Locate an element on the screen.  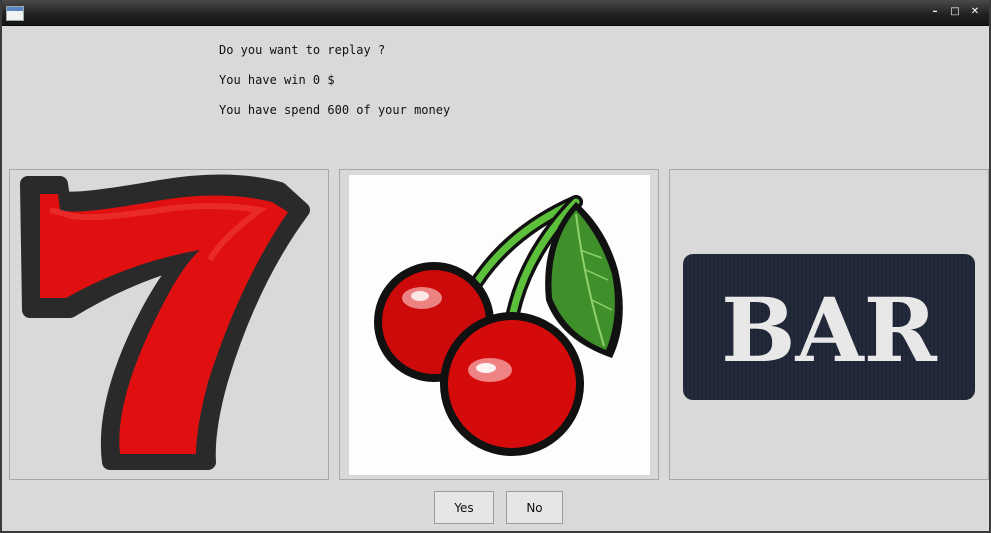
bar-icon: BAR is located at coordinates (829, 327).